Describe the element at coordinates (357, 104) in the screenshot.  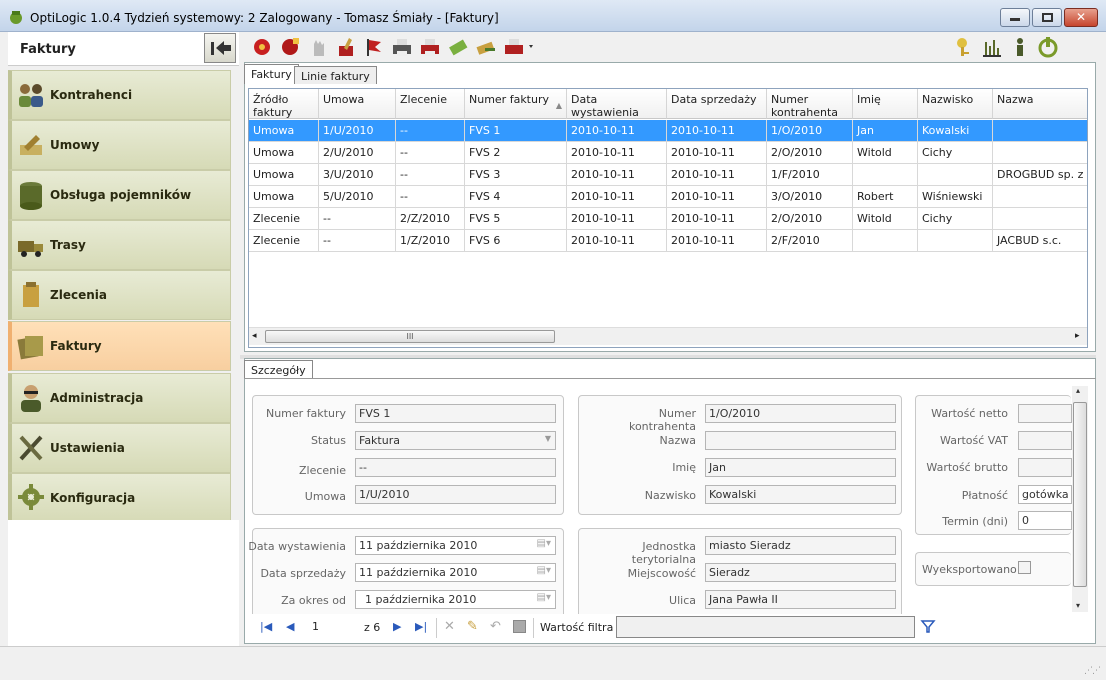
I see `col-header: Umowa` at that location.